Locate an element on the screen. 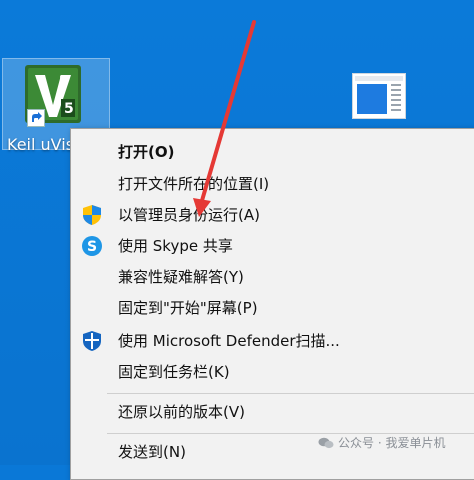 The height and width of the screenshot is (480, 474). wechat-icon is located at coordinates (326, 442).